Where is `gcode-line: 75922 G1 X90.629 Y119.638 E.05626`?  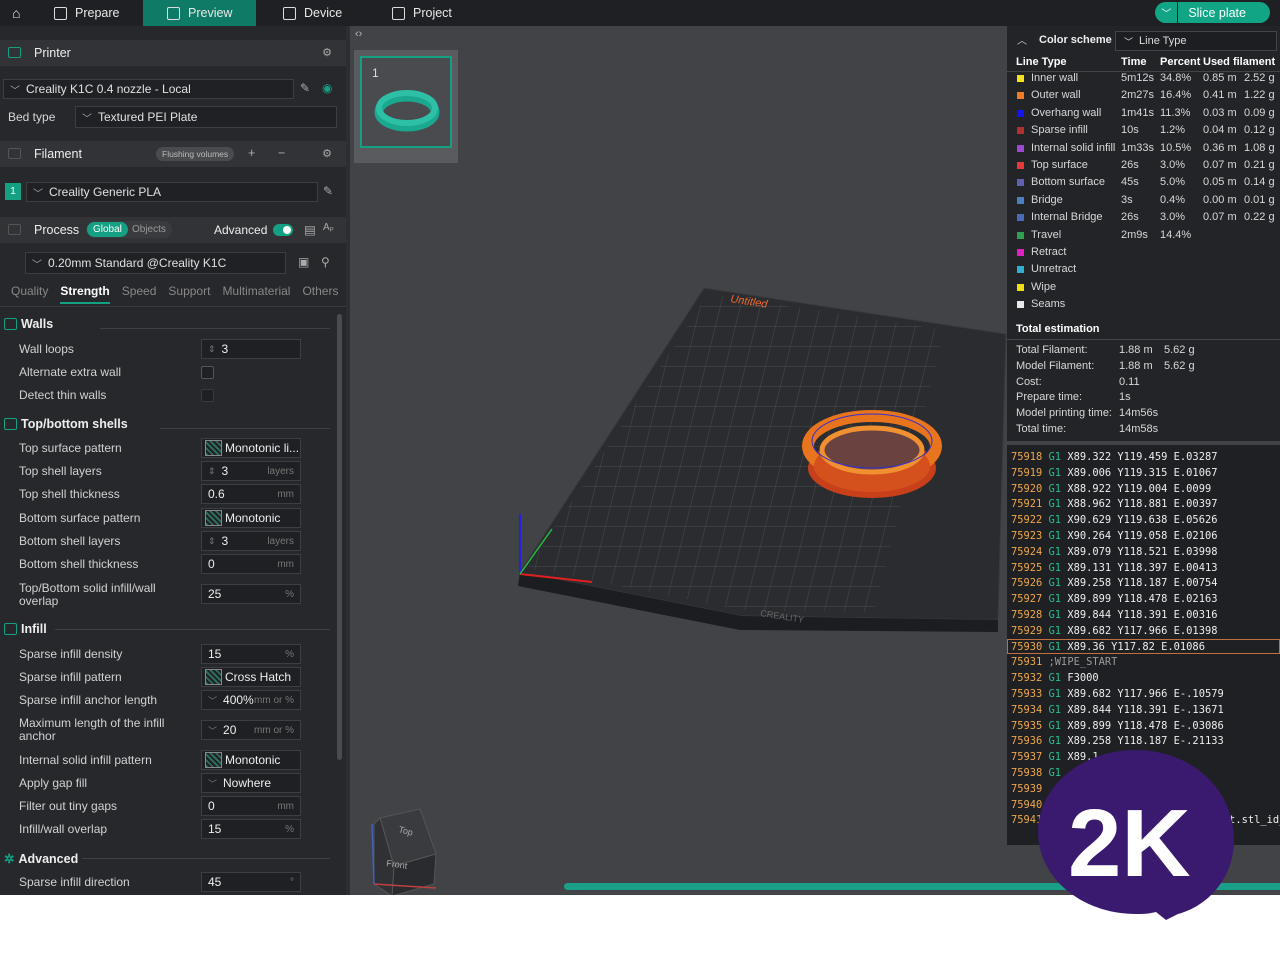
gcode-line: 75922 G1 X90.629 Y119.638 E.05626 is located at coordinates (1114, 521).